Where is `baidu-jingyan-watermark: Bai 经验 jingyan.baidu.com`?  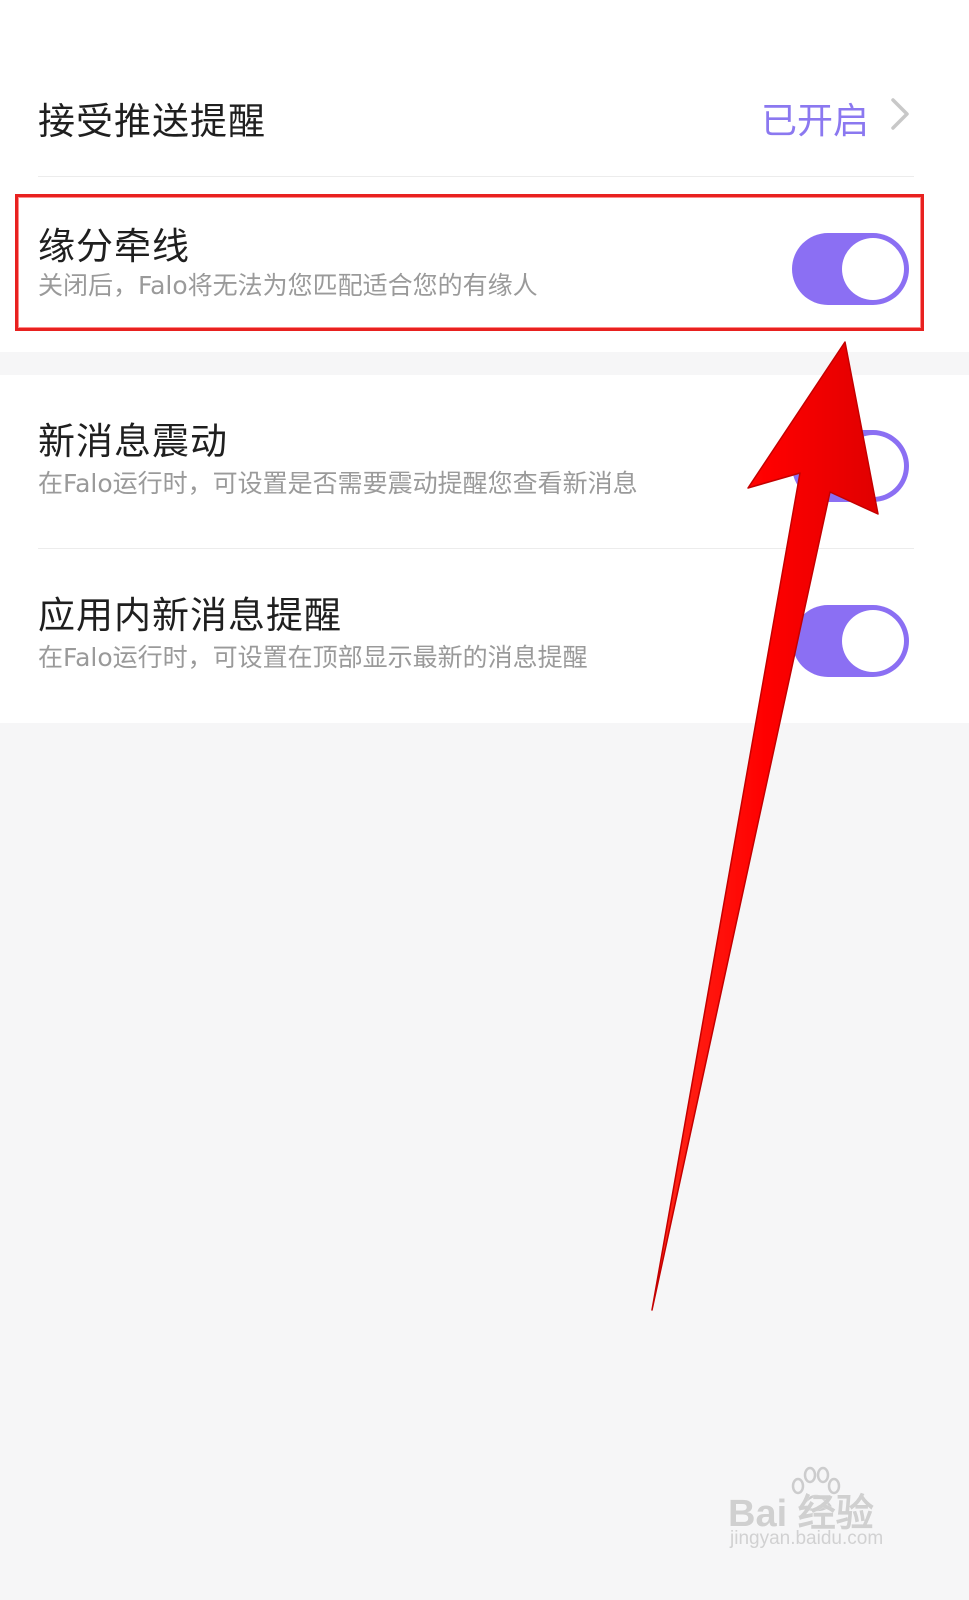 baidu-jingyan-watermark: Bai 经验 jingyan.baidu.com is located at coordinates (823, 1514).